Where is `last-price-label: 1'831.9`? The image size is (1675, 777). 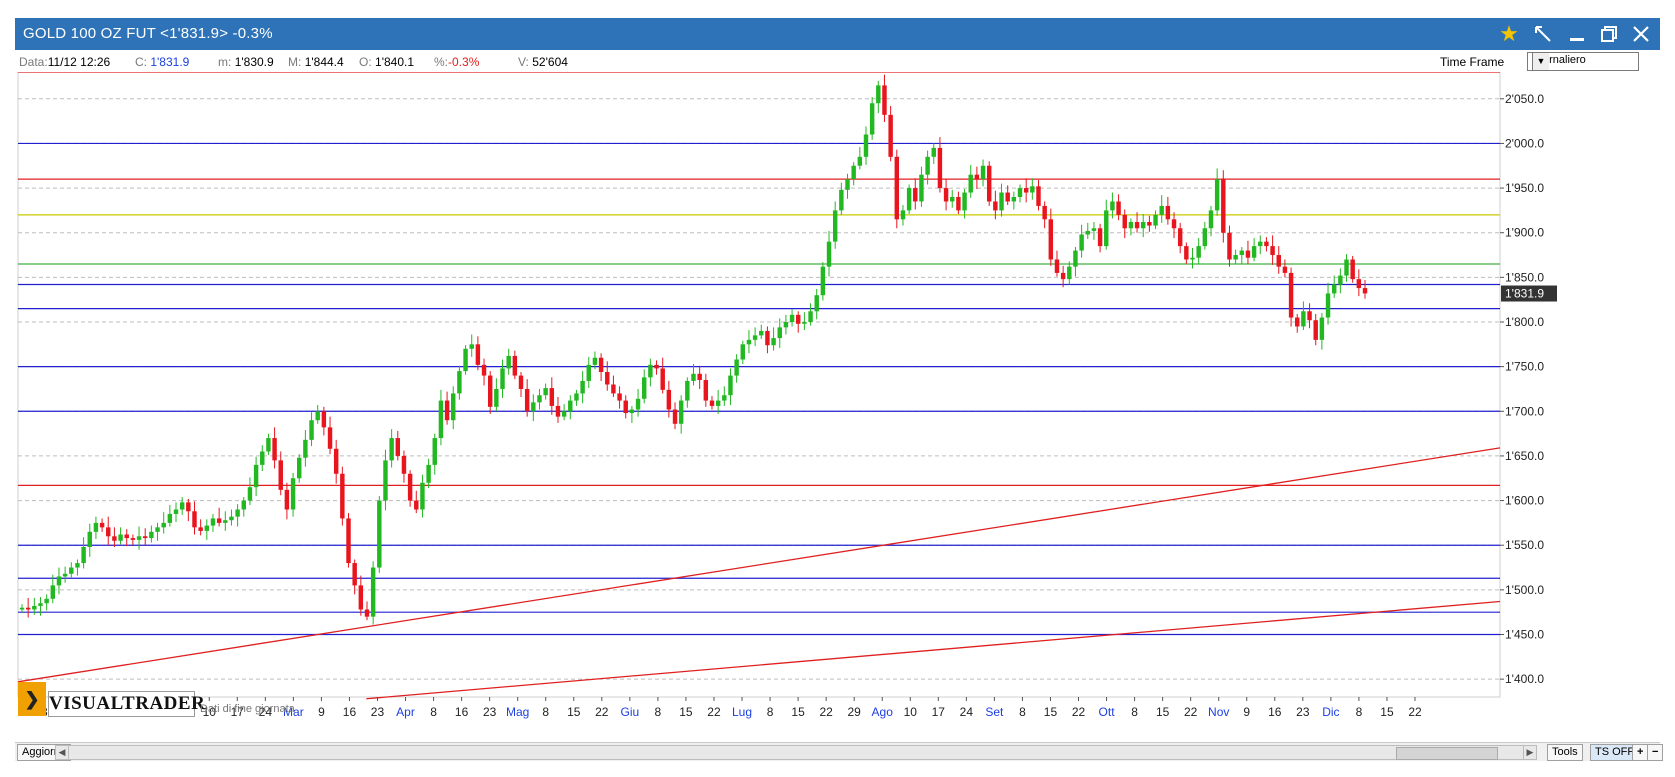 last-price-label: 1'831.9 is located at coordinates (1524, 294).